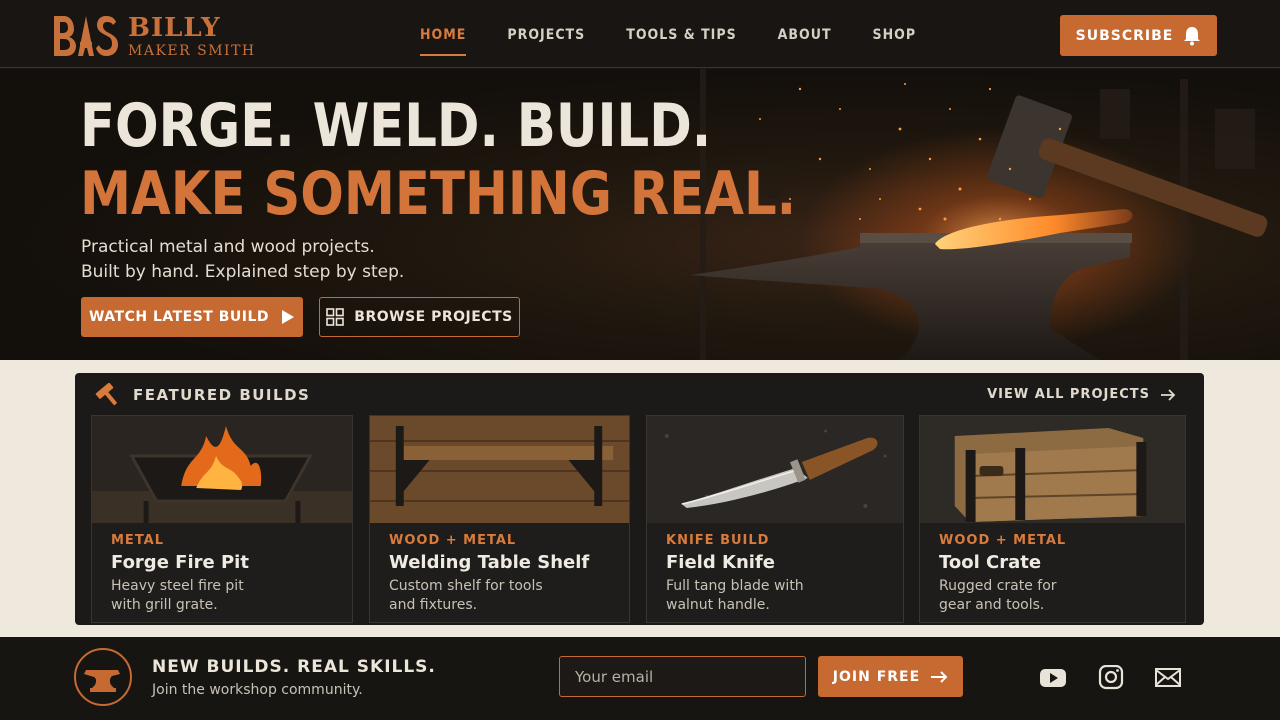 This screenshot has width=1280, height=720. What do you see at coordinates (138, 540) in the screenshot?
I see `card-category: METAL` at bounding box center [138, 540].